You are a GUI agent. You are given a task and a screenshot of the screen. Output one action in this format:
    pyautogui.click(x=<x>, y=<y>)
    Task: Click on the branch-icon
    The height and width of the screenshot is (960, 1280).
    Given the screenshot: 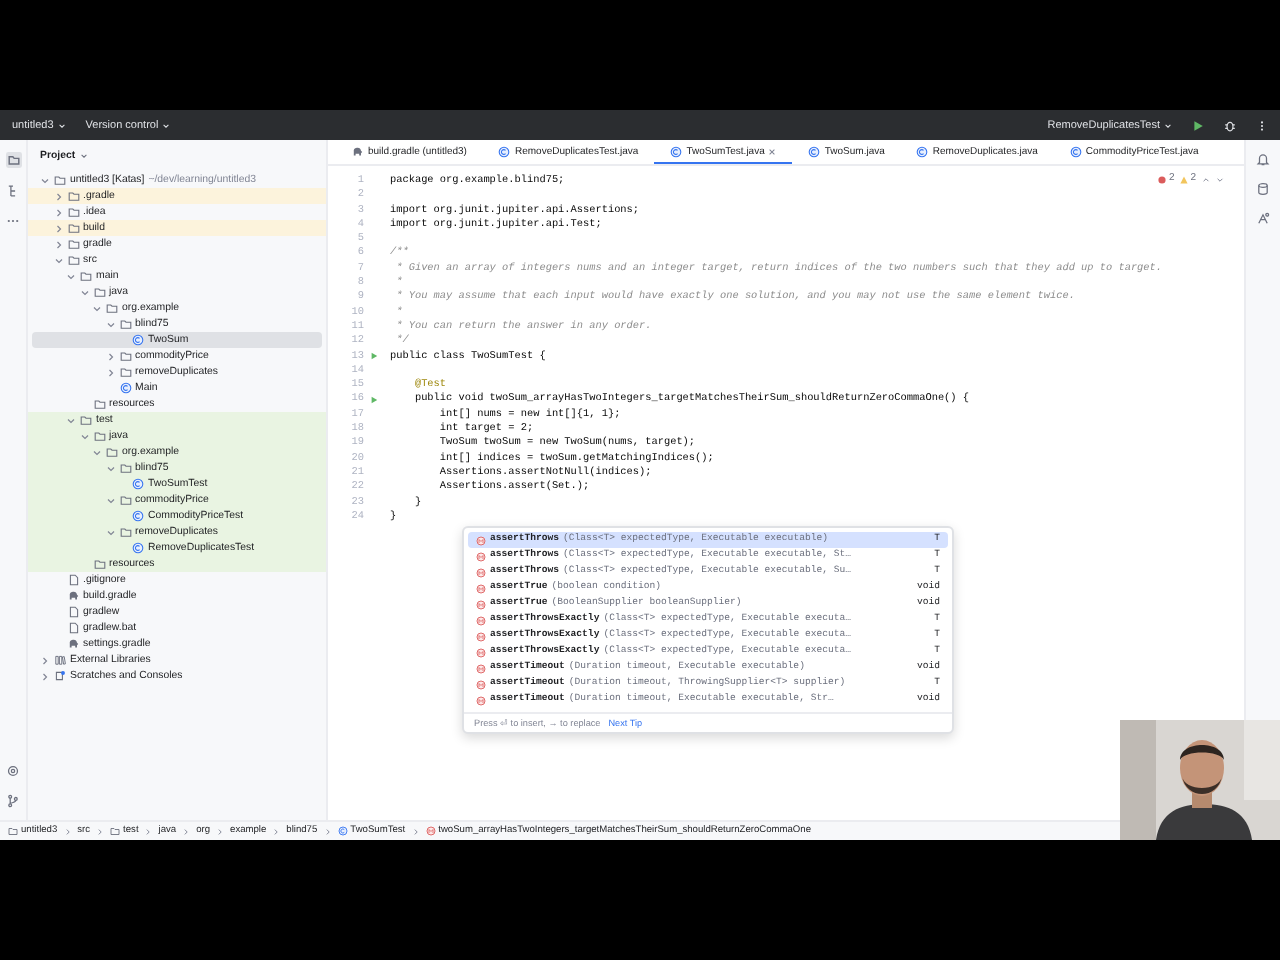 What is the action you would take?
    pyautogui.click(x=13, y=801)
    